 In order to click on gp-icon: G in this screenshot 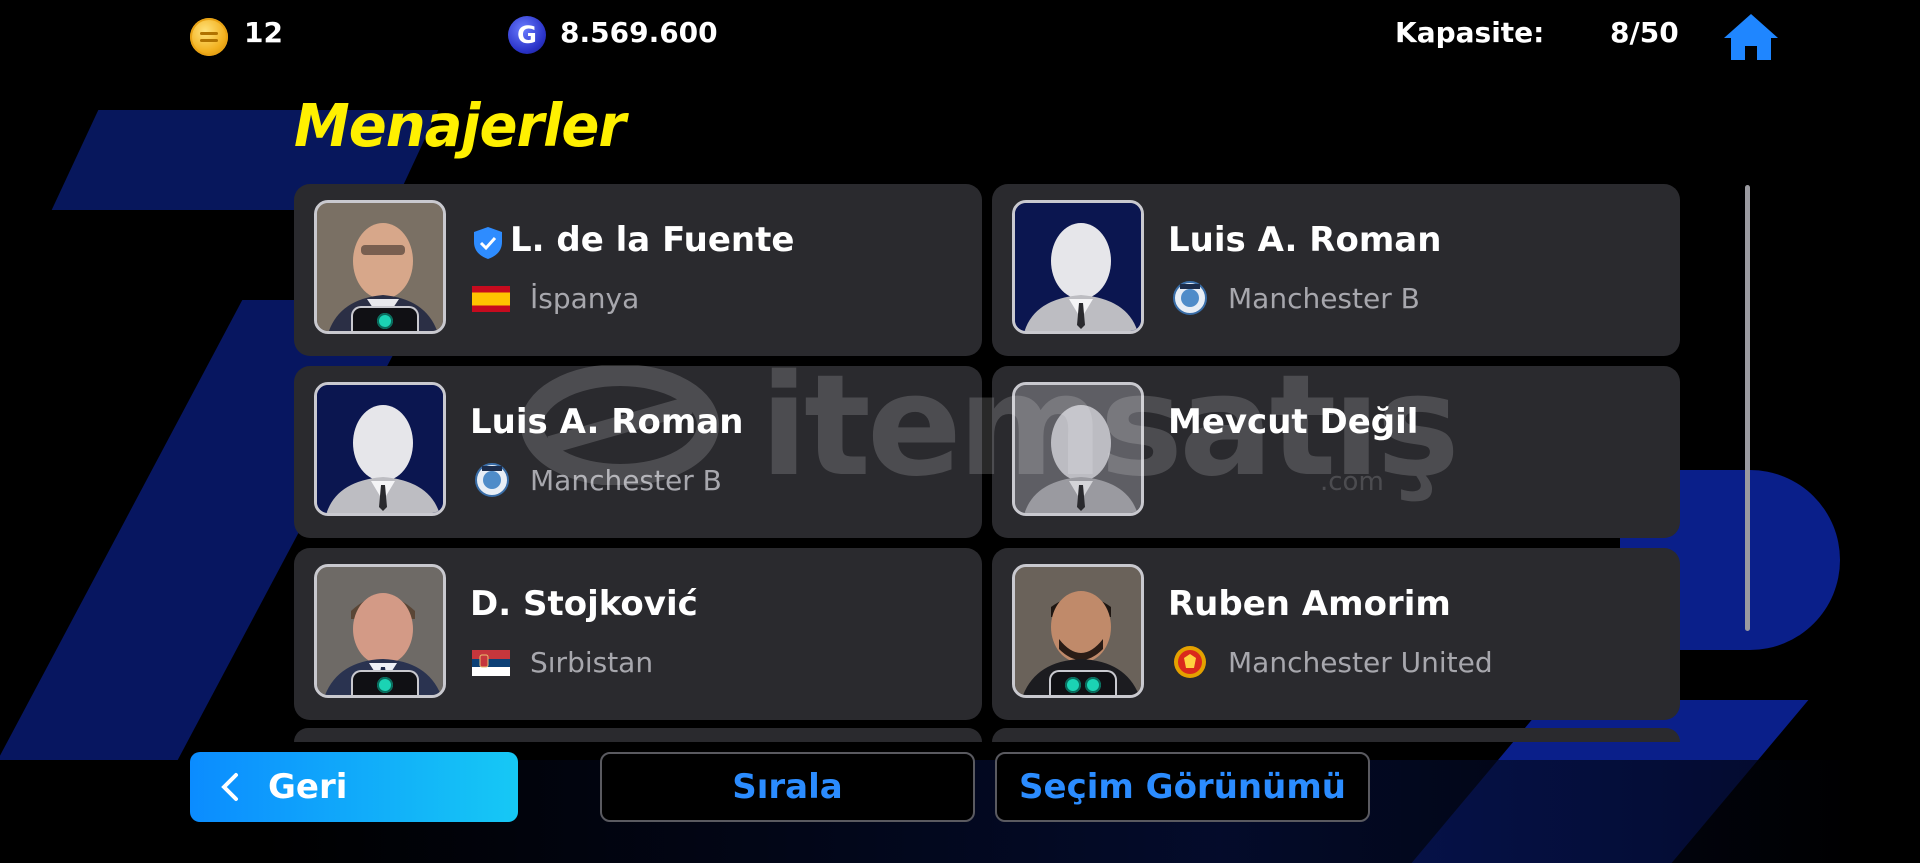, I will do `click(527, 35)`.